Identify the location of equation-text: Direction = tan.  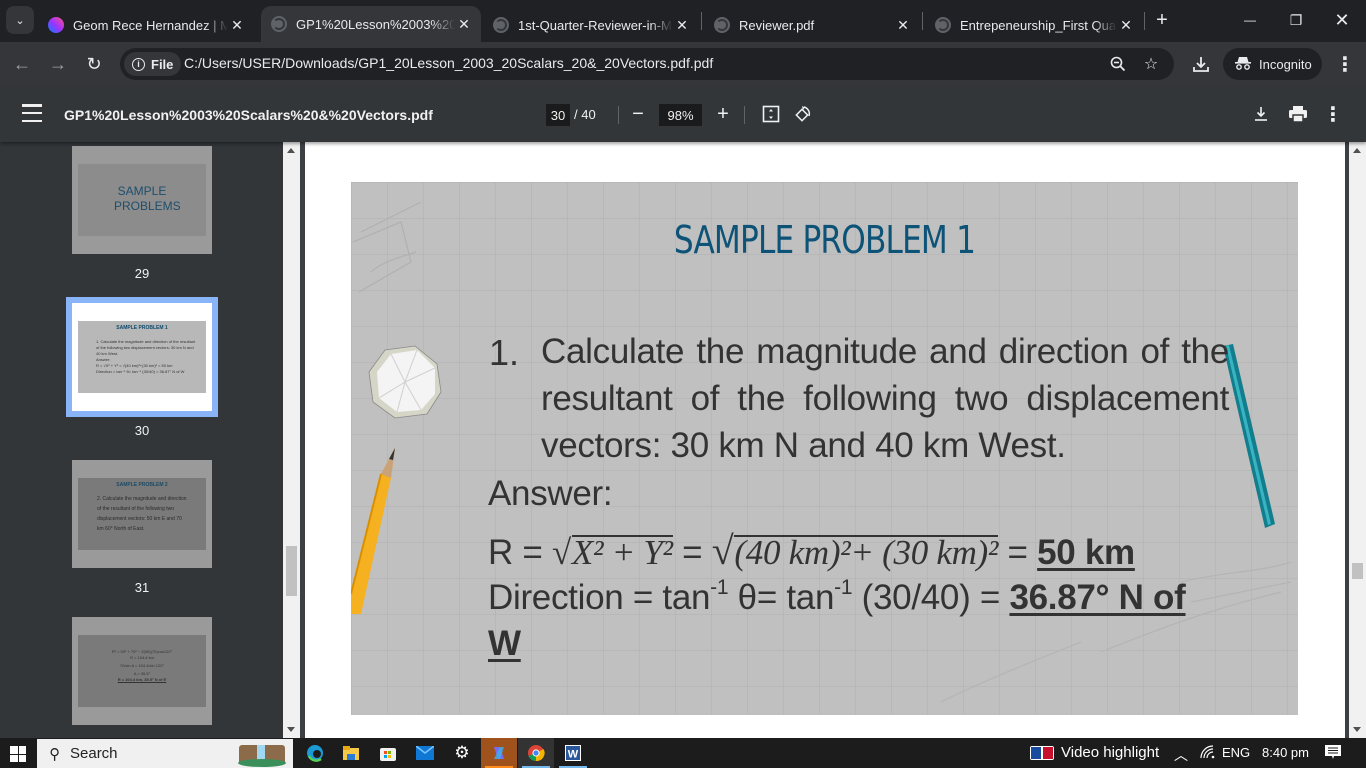
(599, 597).